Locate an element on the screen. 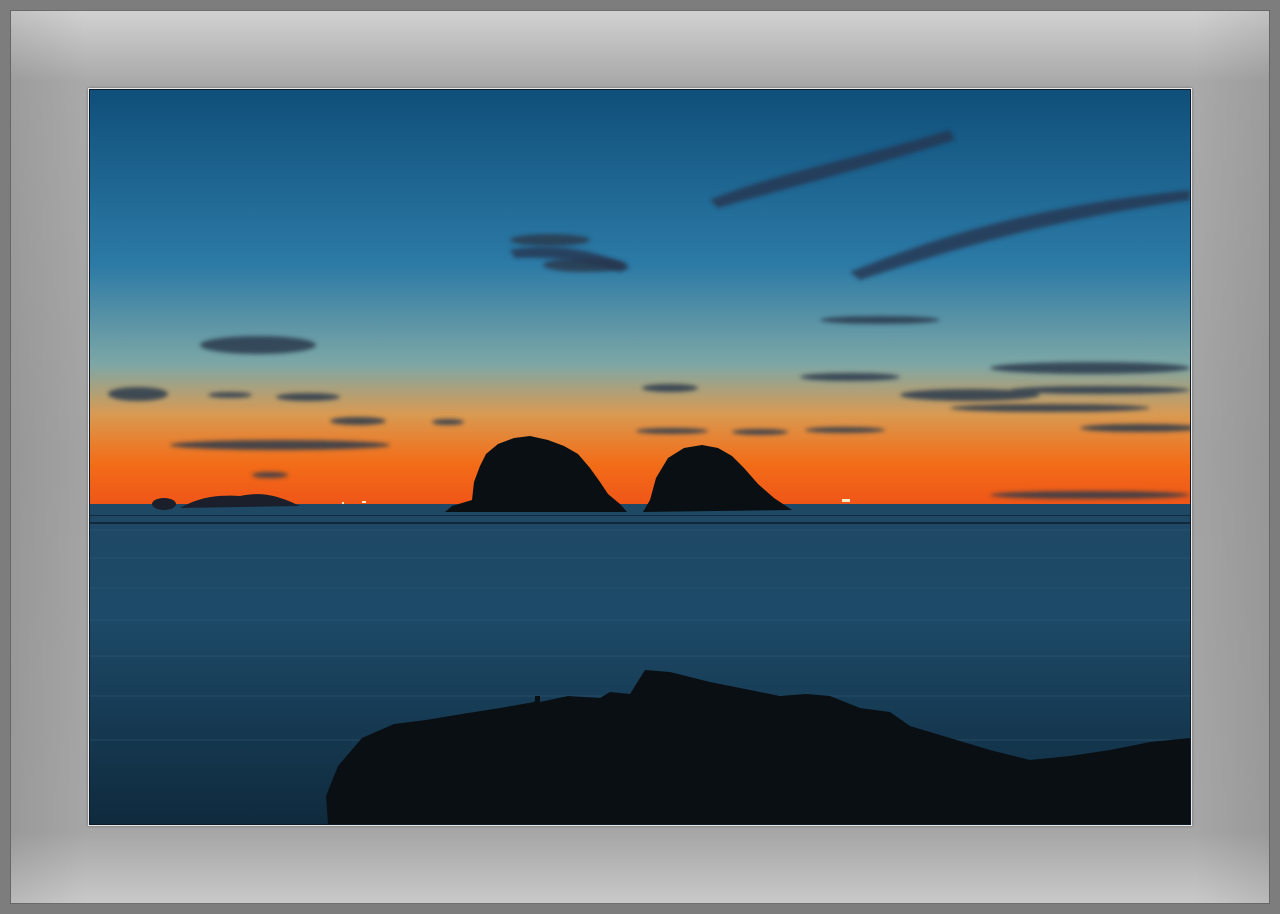  distant-island is located at coordinates (164, 504).